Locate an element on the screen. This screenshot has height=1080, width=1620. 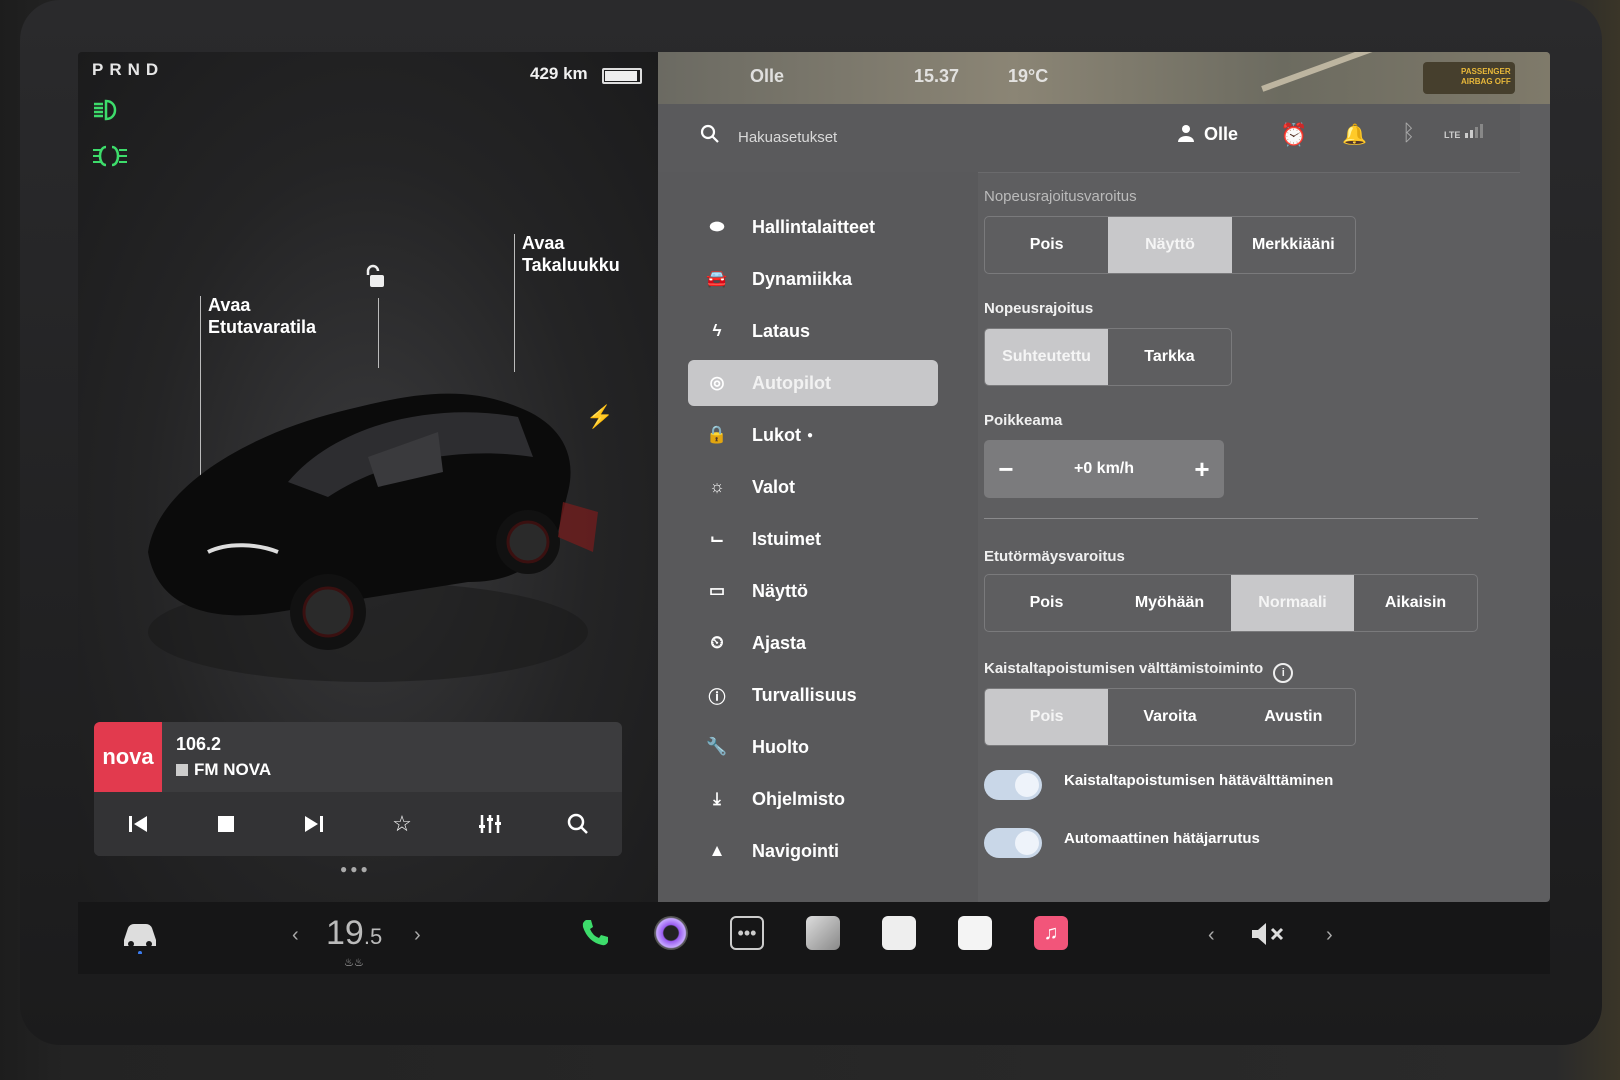
lock-icon: 🔒 is located at coordinates (717, 434).